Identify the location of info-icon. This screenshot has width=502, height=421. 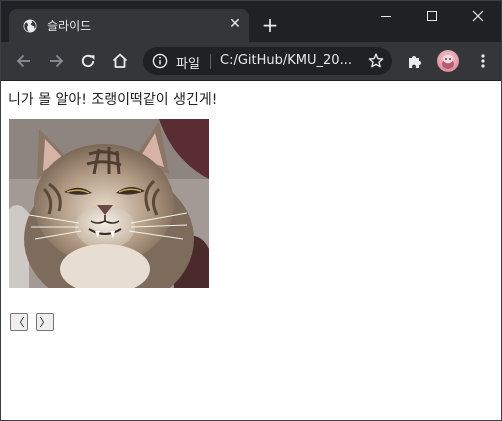
(160, 61).